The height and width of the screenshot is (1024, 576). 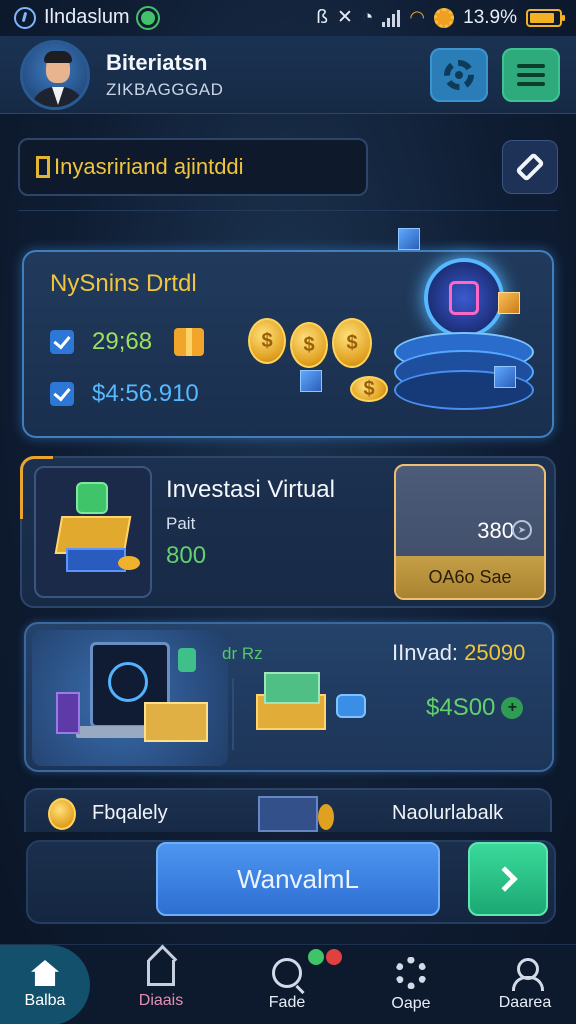 I want to click on user-icon, so click(x=527, y=974).